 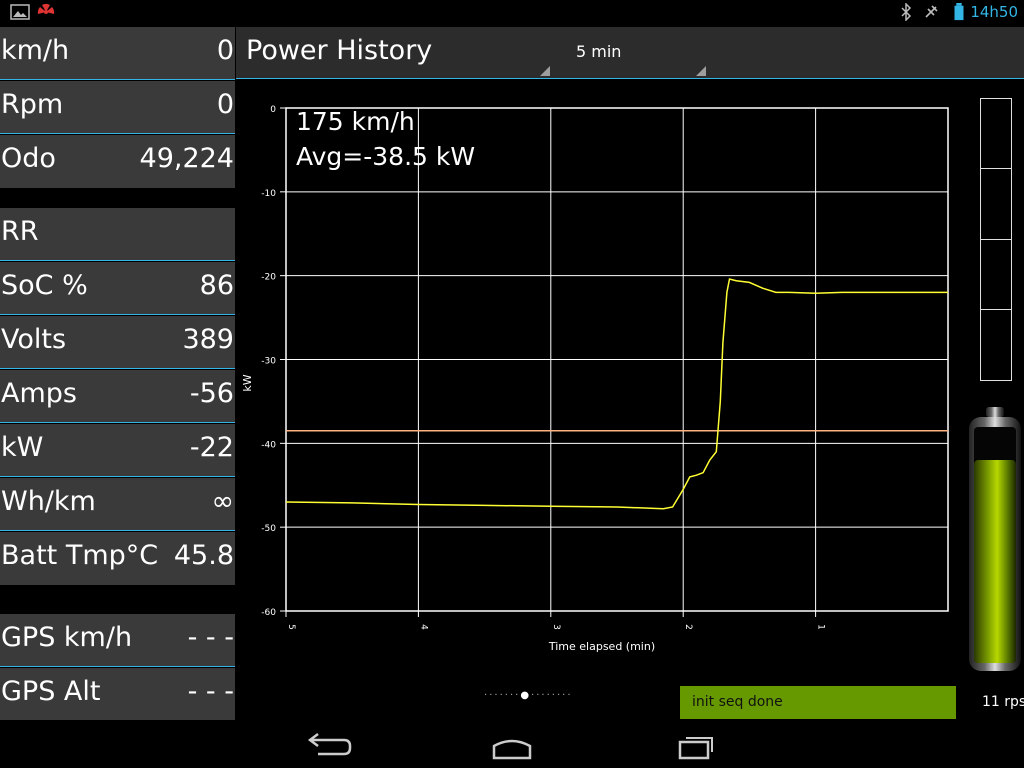 What do you see at coordinates (931, 11) in the screenshot?
I see `no-gps-icon` at bounding box center [931, 11].